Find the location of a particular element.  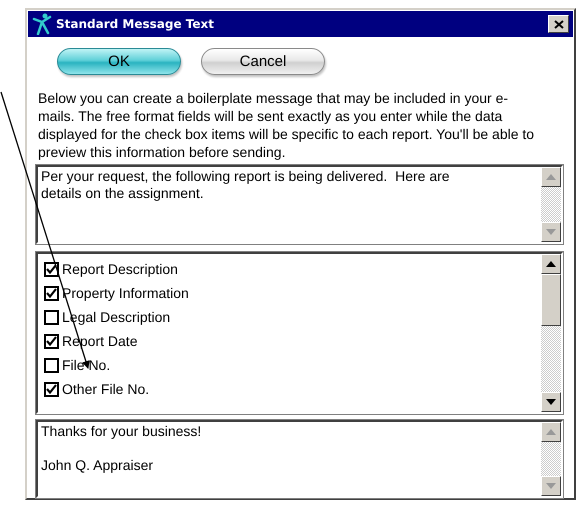

ok-button: OK is located at coordinates (119, 61).